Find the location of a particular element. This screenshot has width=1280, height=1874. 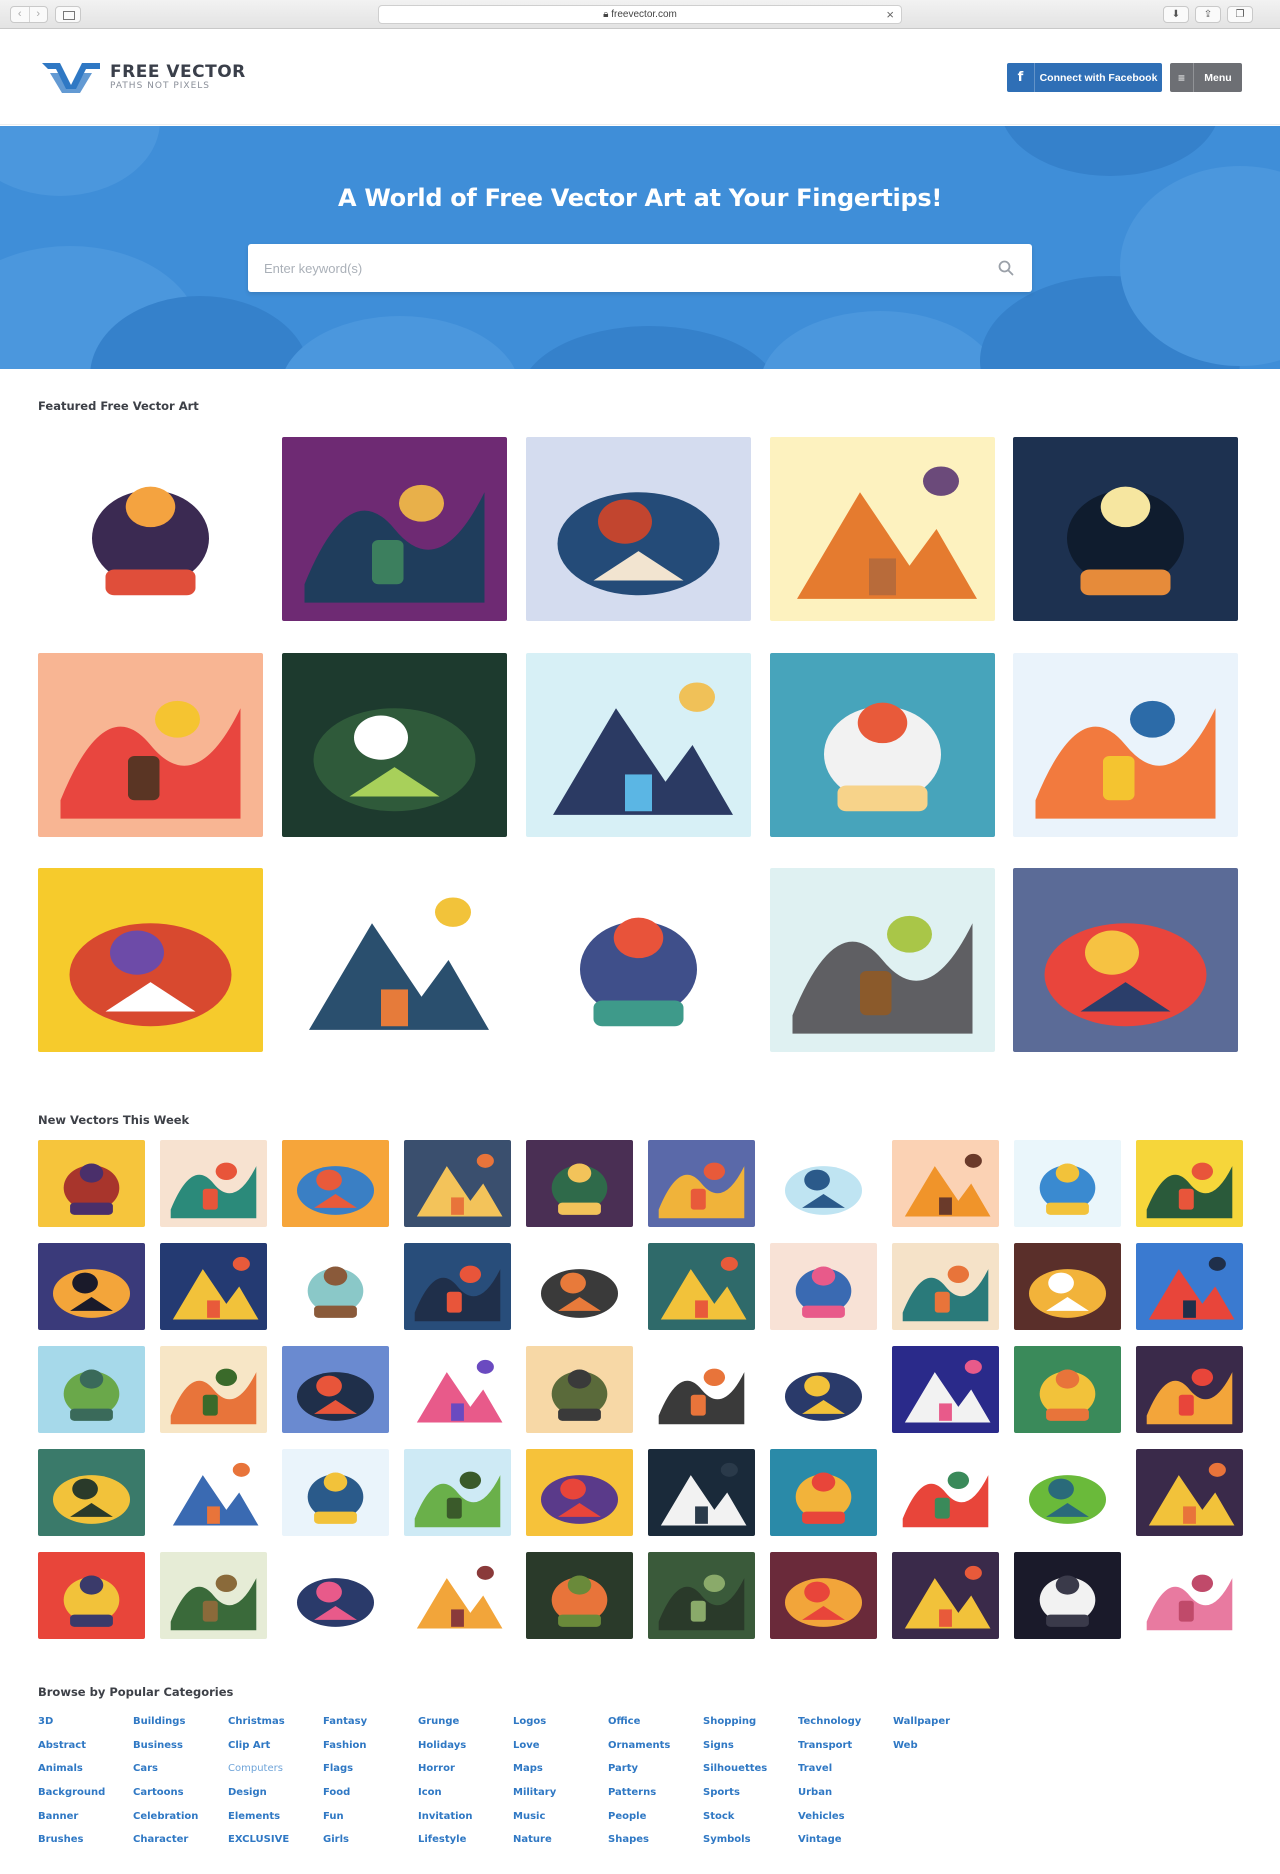

category-link: Maps is located at coordinates (534, 1774).